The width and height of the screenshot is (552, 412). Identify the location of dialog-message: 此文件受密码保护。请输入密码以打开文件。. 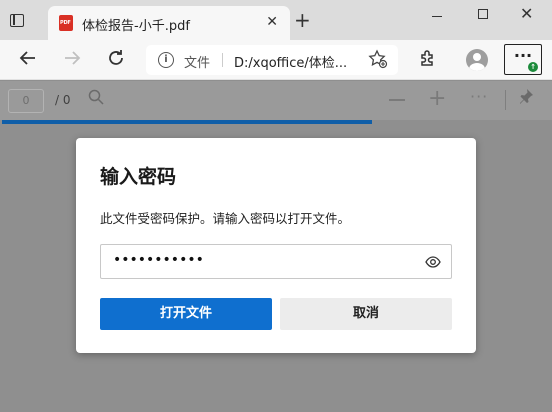
(225, 218).